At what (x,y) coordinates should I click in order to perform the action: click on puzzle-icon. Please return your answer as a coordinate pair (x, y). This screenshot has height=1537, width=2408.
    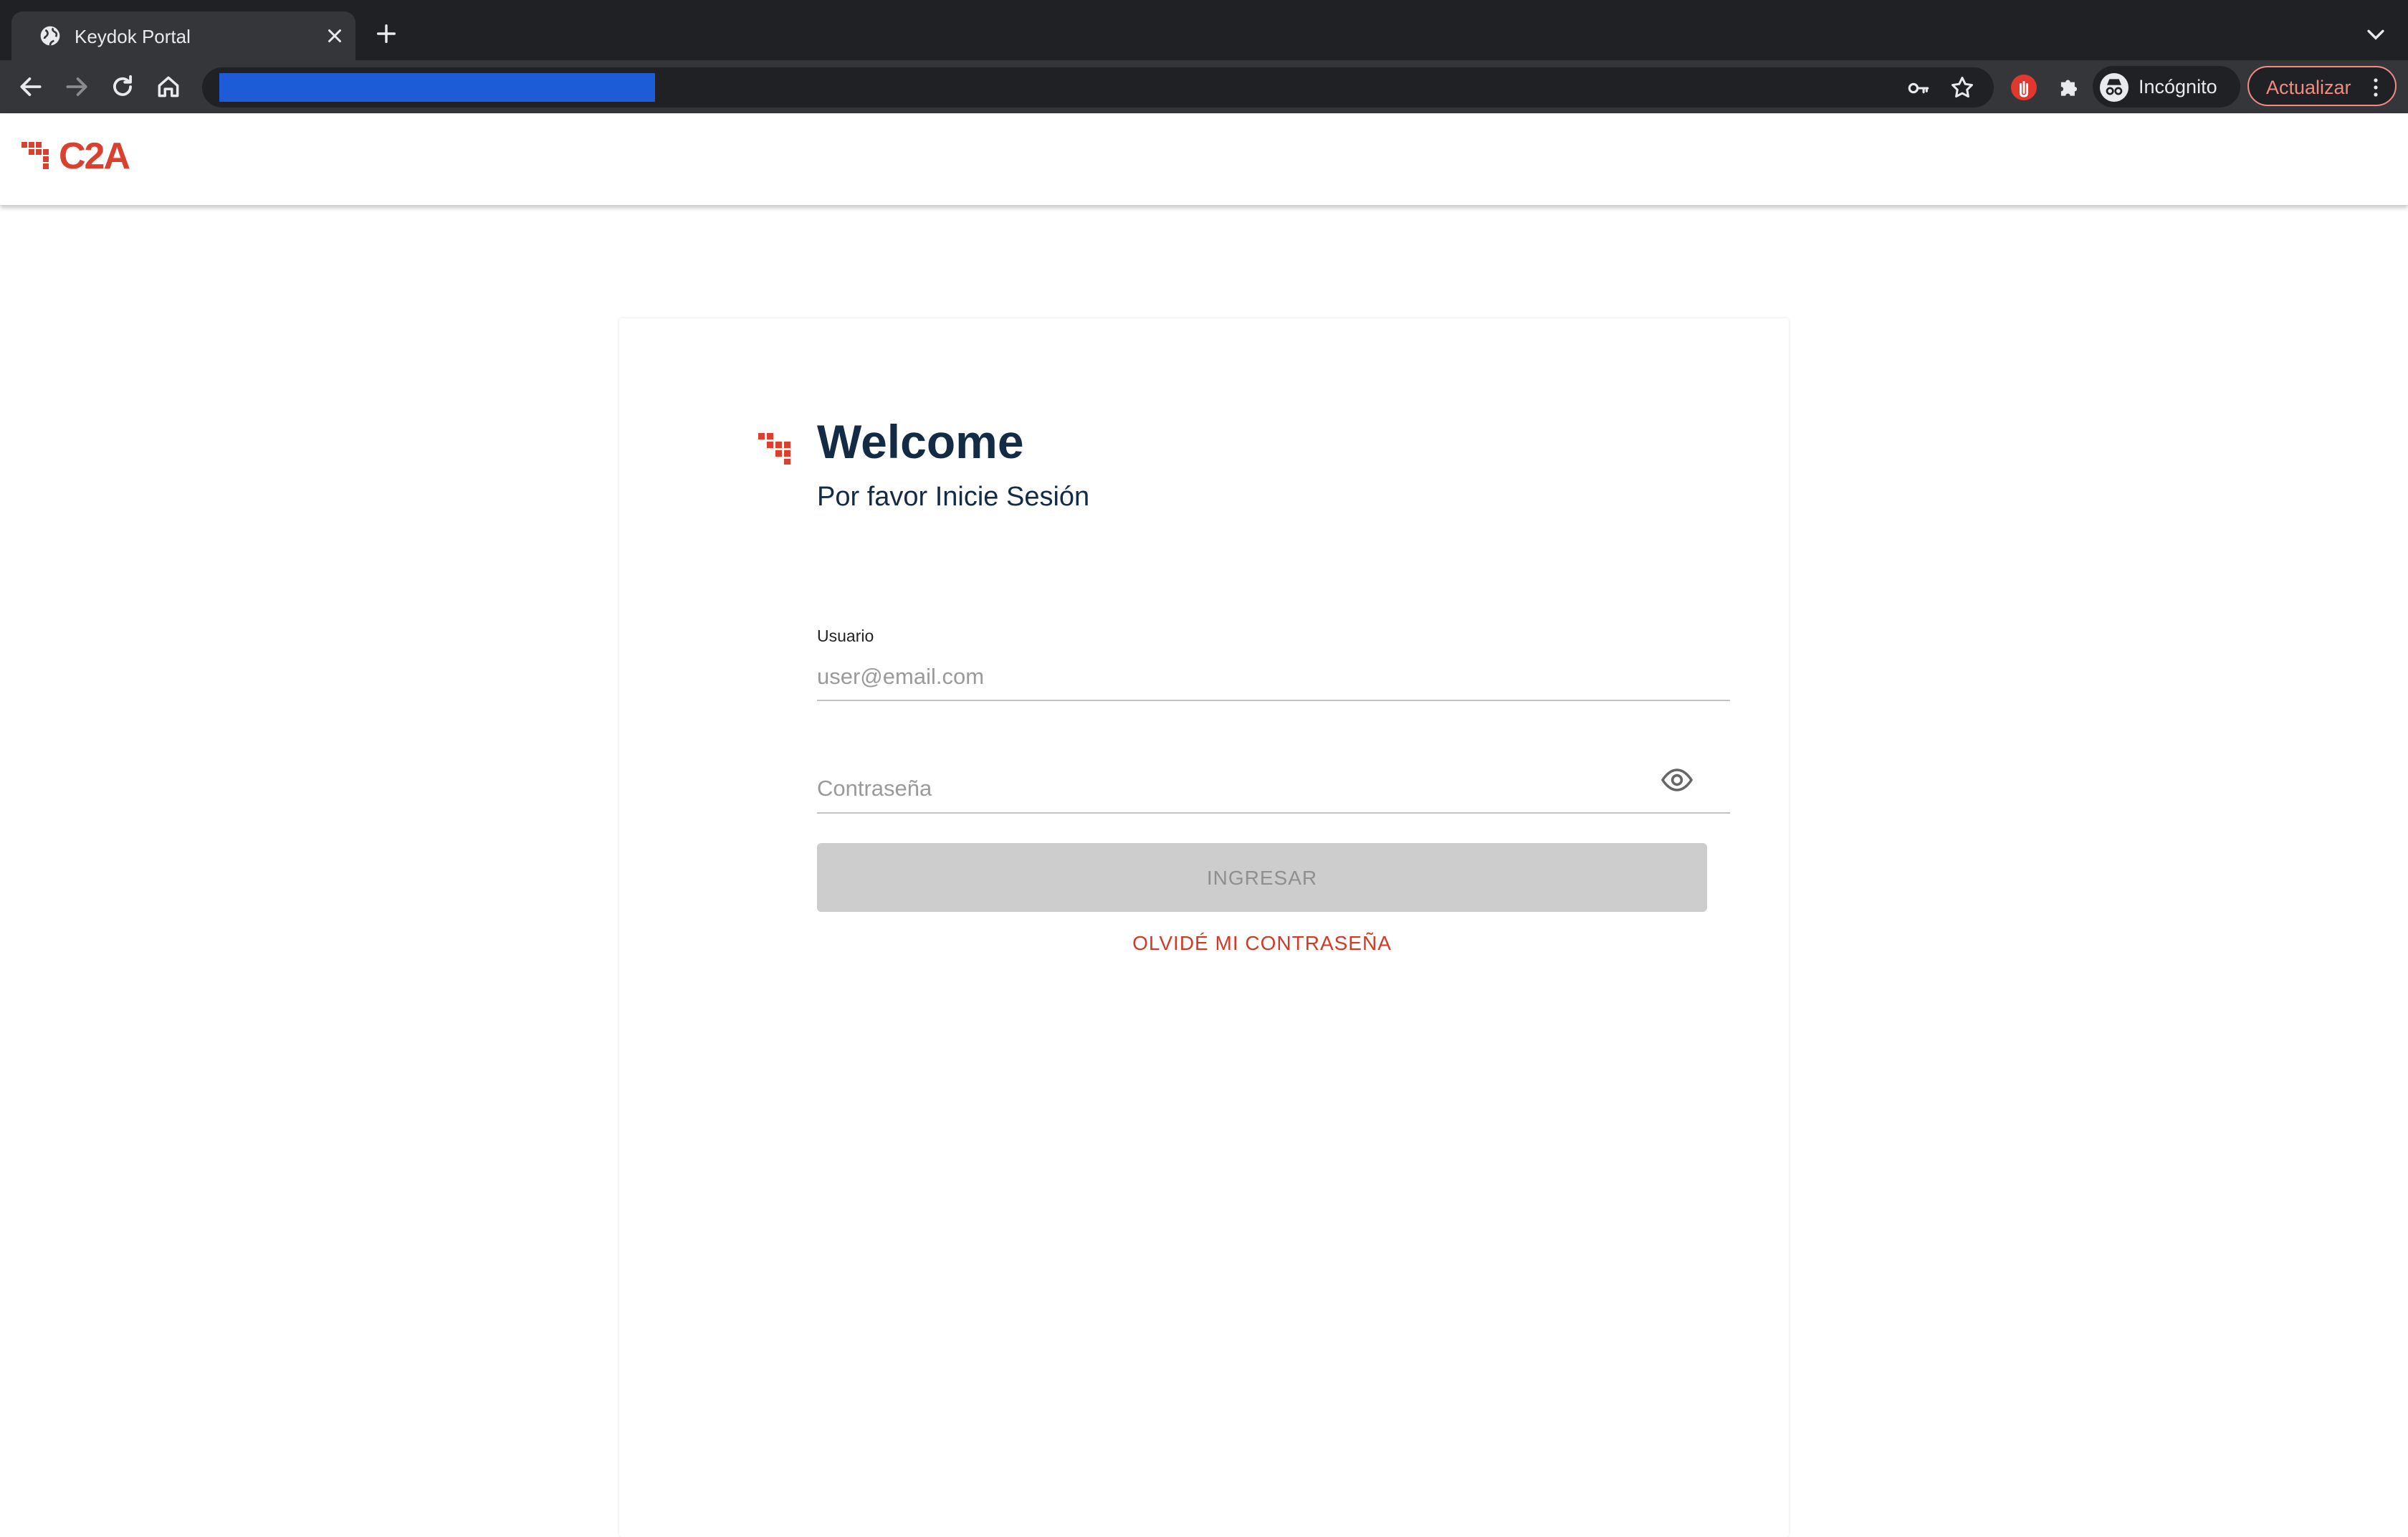
    Looking at the image, I should click on (2069, 86).